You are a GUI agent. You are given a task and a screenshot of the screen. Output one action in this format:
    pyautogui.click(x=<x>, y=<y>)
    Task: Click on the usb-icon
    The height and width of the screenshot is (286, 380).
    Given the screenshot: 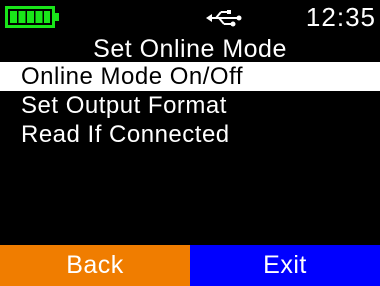 What is the action you would take?
    pyautogui.click(x=224, y=18)
    